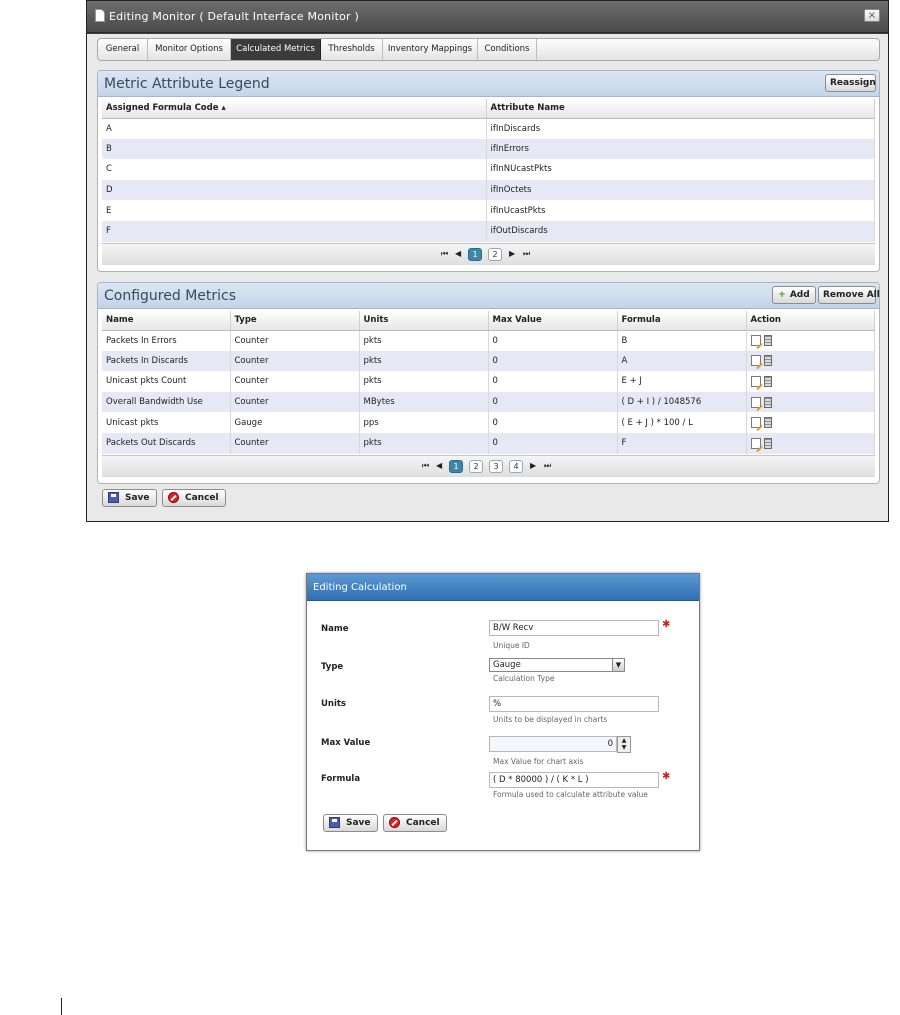 The image size is (900, 1015). Describe the element at coordinates (507, 49) in the screenshot. I see `tab-conditions: Conditions` at that location.